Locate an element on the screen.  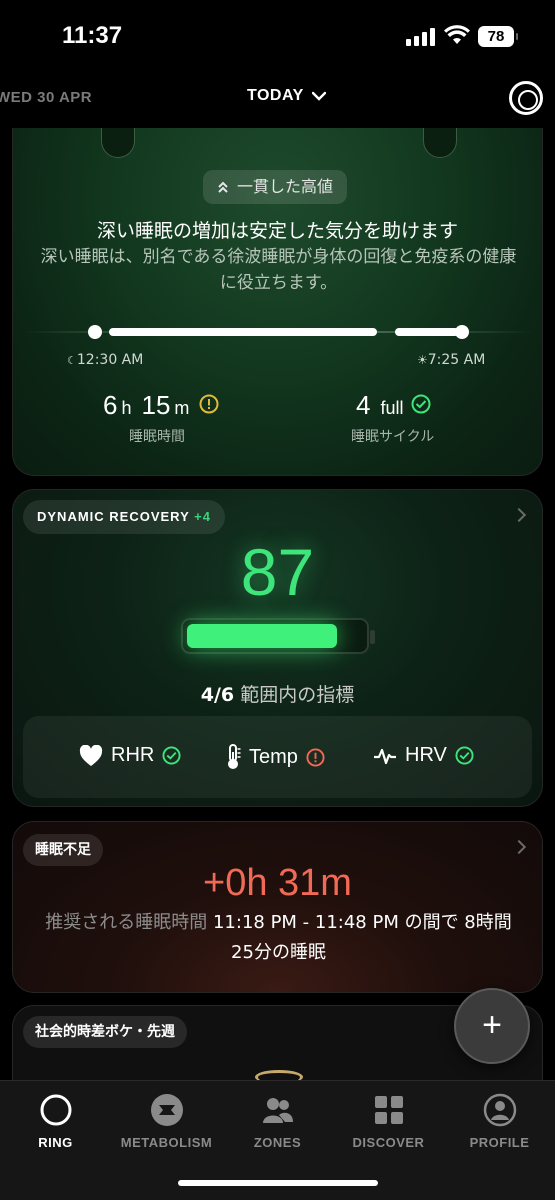
metric-hrv-label: HRV is located at coordinates (426, 755).